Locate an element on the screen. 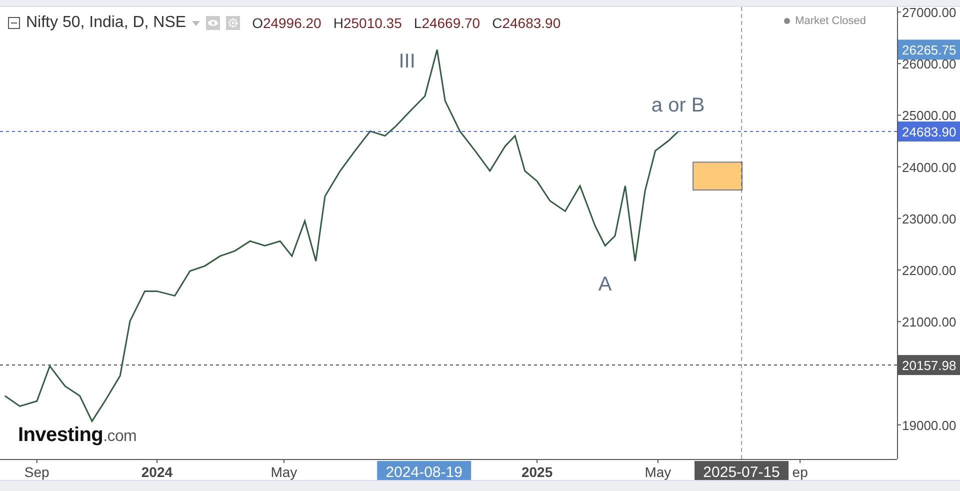  date-tick: Sep is located at coordinates (37, 469).